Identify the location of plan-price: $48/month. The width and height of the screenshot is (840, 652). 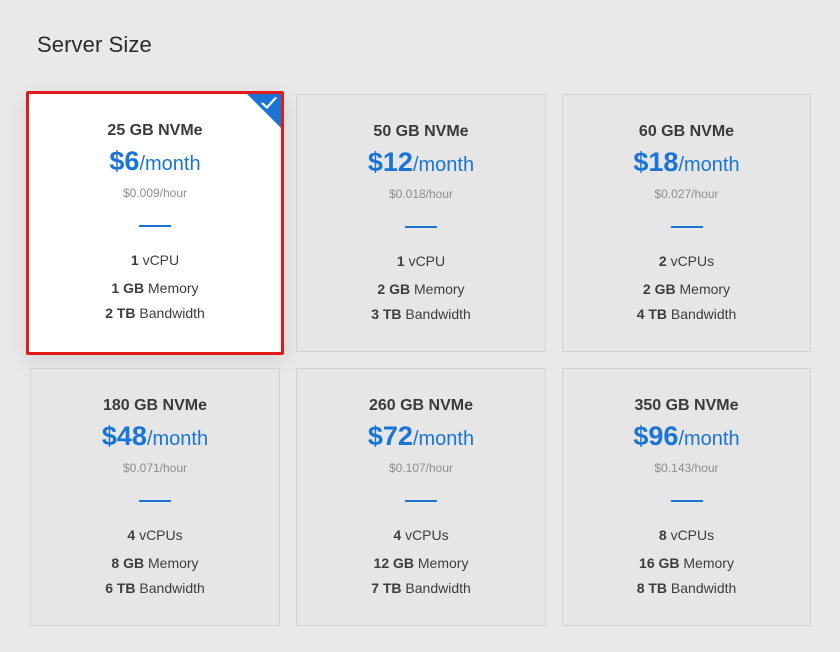
(155, 436).